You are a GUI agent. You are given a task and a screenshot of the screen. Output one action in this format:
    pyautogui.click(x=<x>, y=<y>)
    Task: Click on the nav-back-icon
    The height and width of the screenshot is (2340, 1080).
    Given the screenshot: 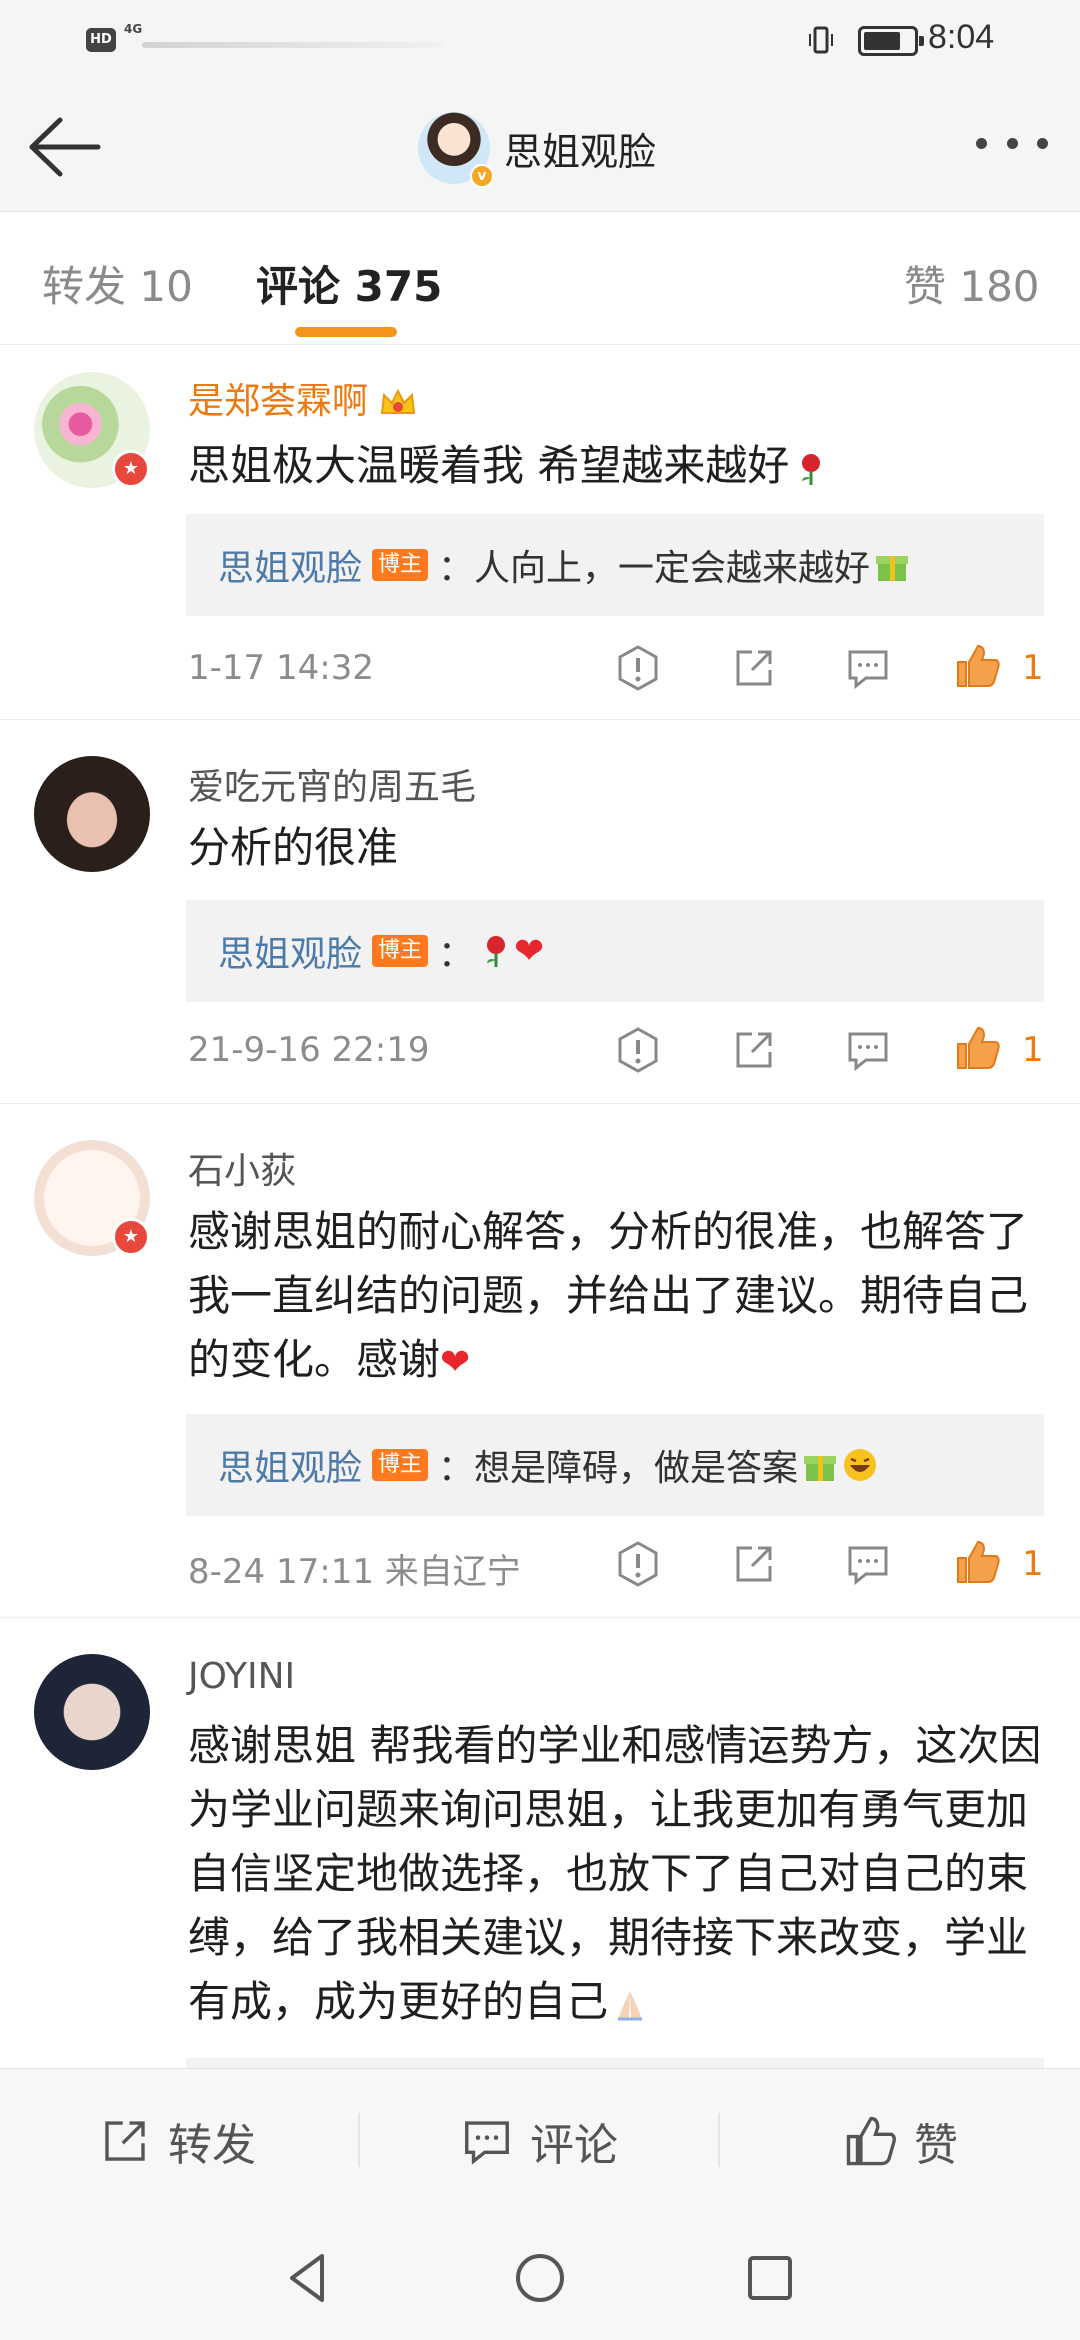 What is the action you would take?
    pyautogui.click(x=308, y=2278)
    